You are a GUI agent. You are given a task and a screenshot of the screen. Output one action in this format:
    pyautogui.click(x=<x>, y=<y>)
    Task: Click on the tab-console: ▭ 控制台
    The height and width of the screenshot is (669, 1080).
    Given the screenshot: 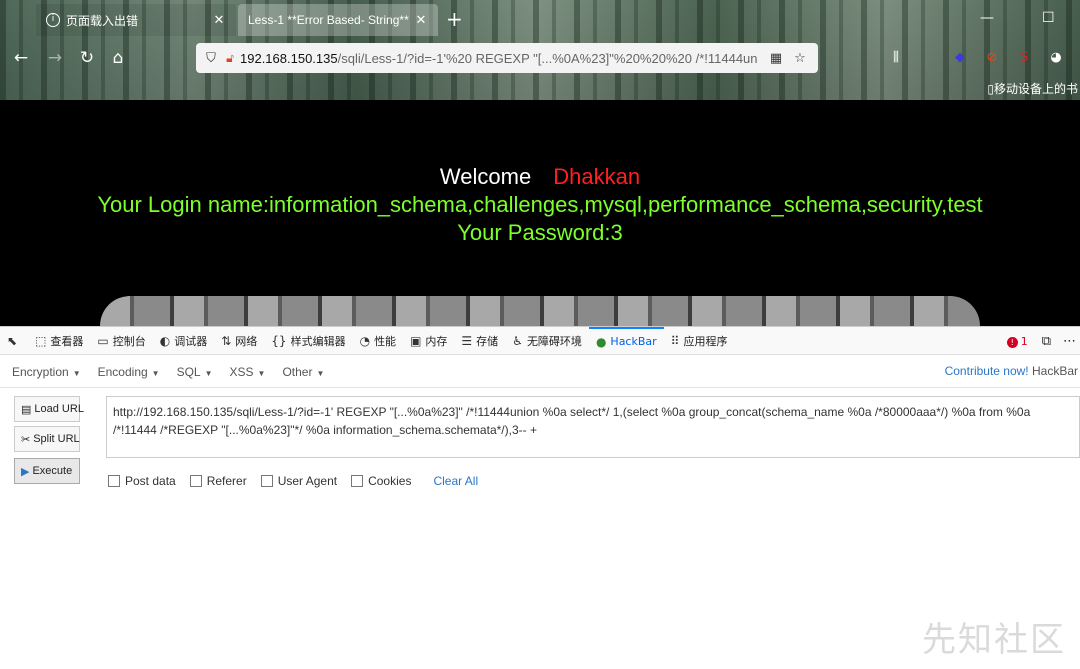 What is the action you would take?
    pyautogui.click(x=121, y=341)
    